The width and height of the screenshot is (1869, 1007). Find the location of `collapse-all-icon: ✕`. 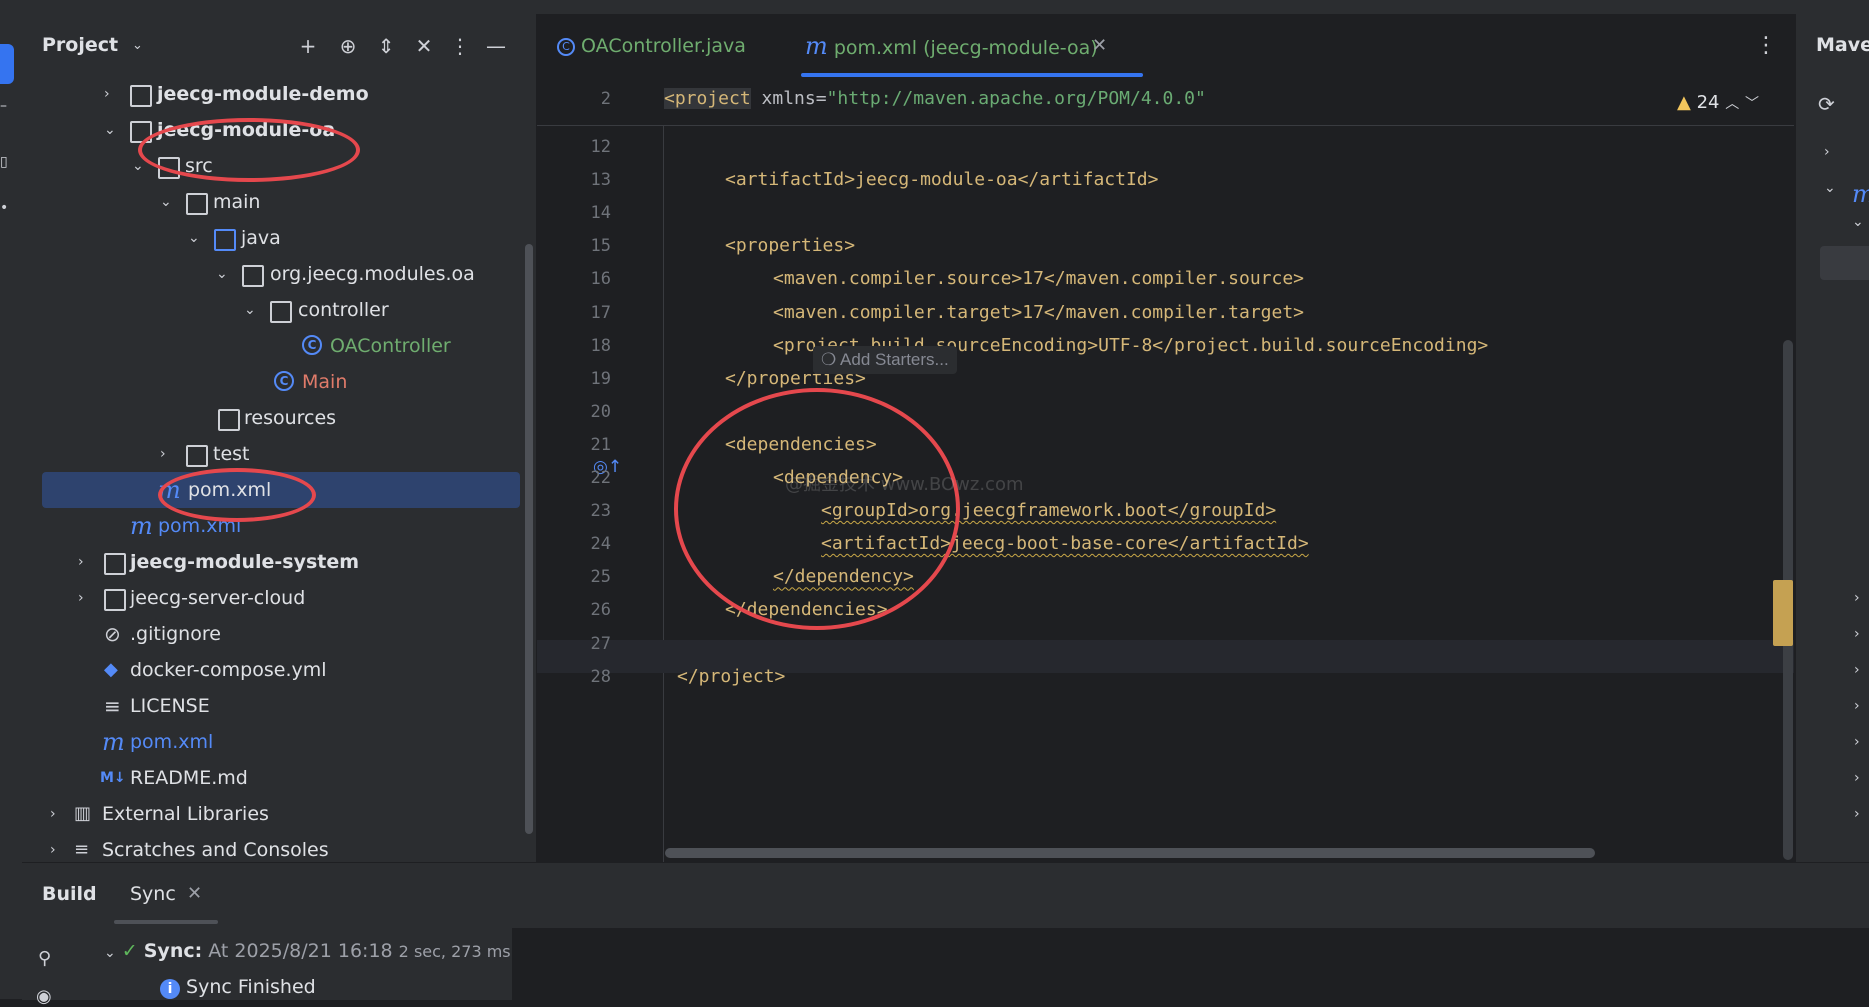

collapse-all-icon: ✕ is located at coordinates (424, 46).